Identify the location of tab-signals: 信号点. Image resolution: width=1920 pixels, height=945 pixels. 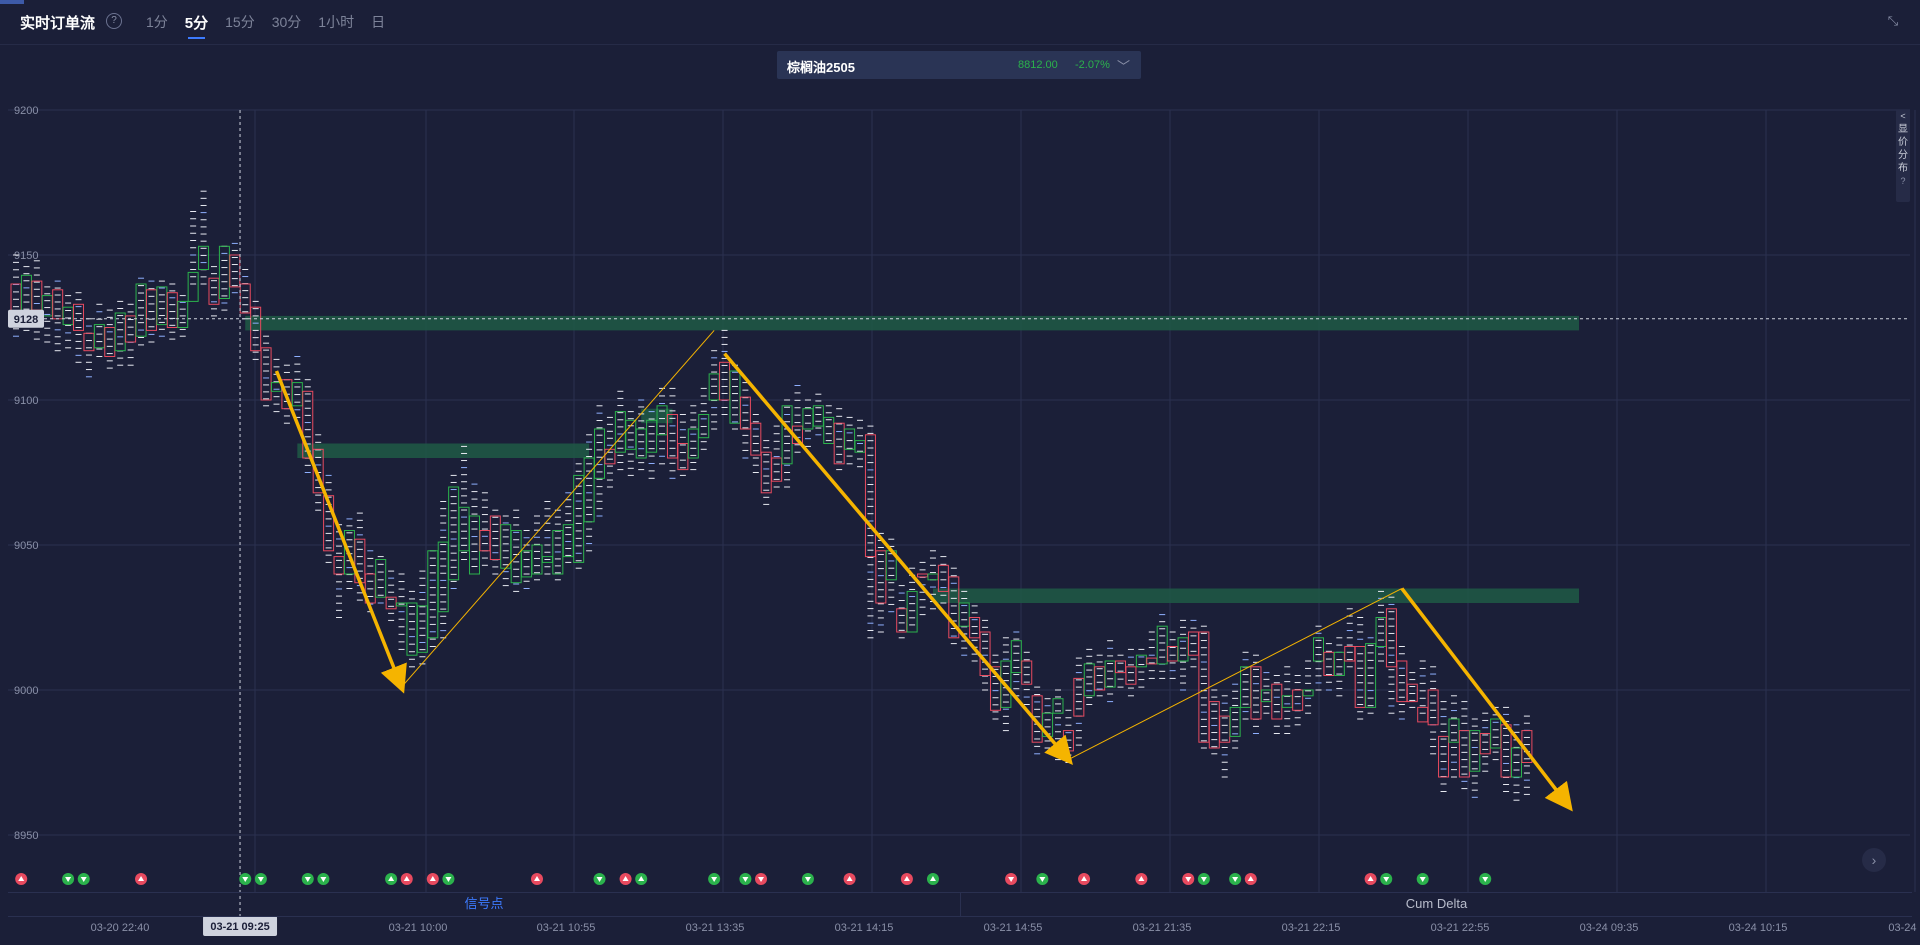
(484, 904).